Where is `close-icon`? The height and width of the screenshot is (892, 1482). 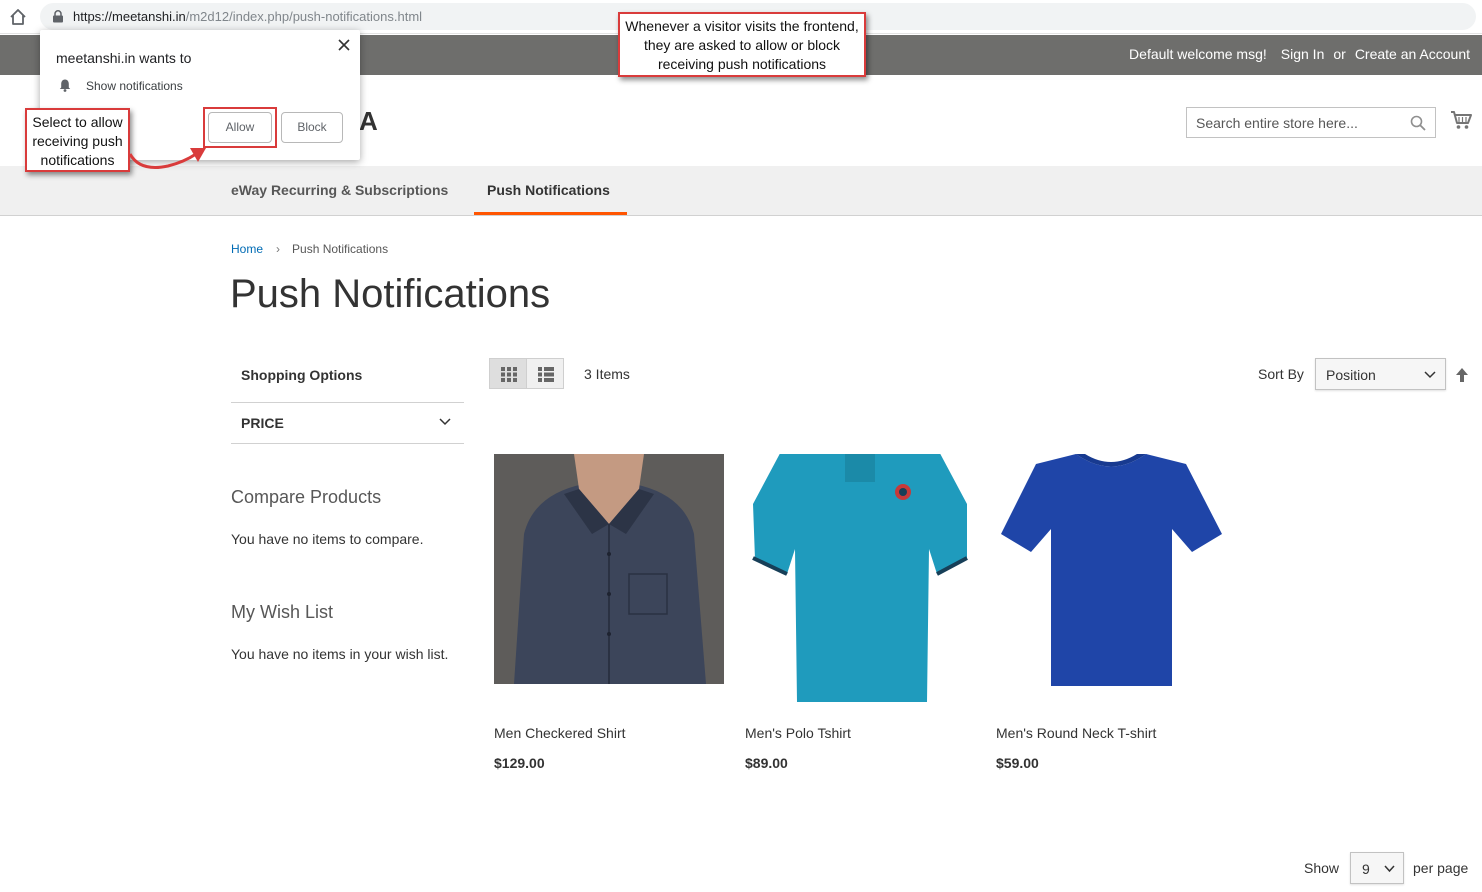
close-icon is located at coordinates (344, 45).